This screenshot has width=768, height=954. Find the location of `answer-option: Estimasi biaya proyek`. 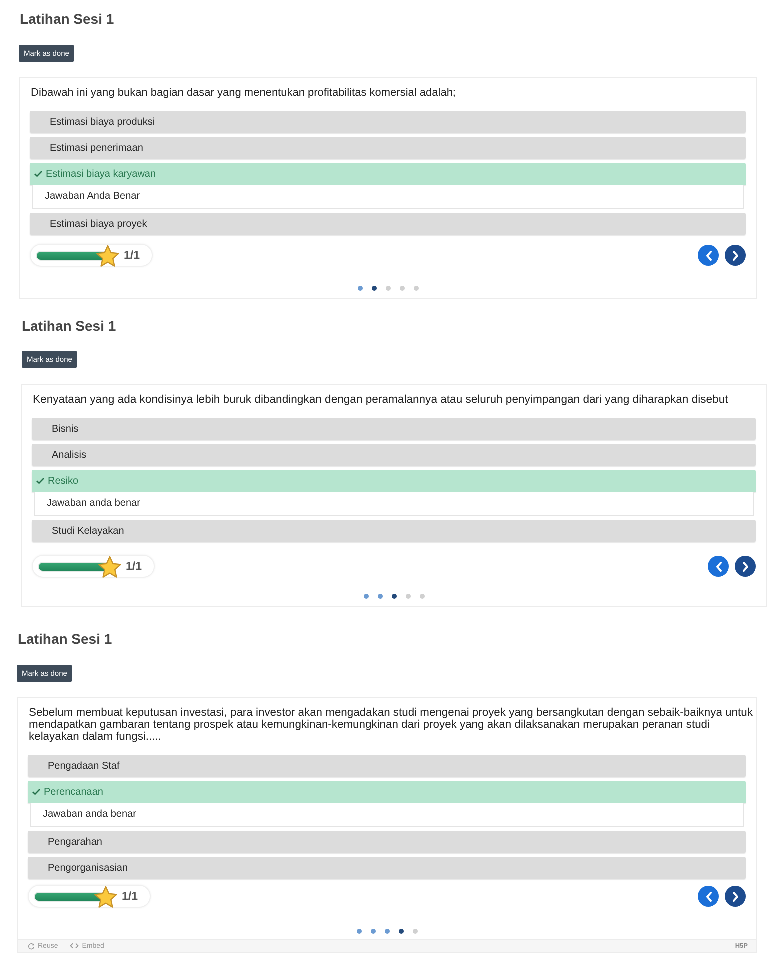

answer-option: Estimasi biaya proyek is located at coordinates (388, 224).